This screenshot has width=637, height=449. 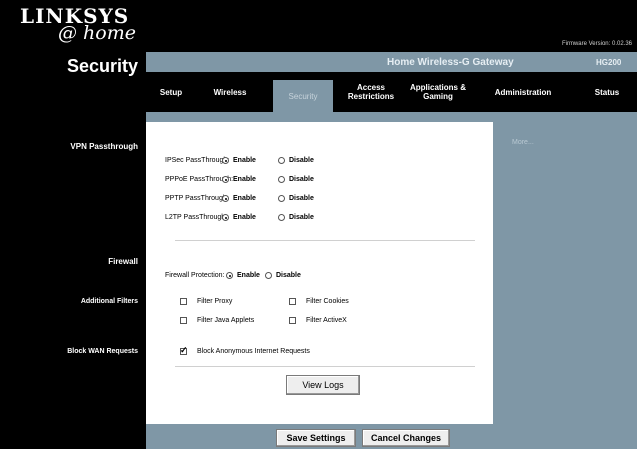 I want to click on filter-proxy-checkbox, so click(x=183, y=301).